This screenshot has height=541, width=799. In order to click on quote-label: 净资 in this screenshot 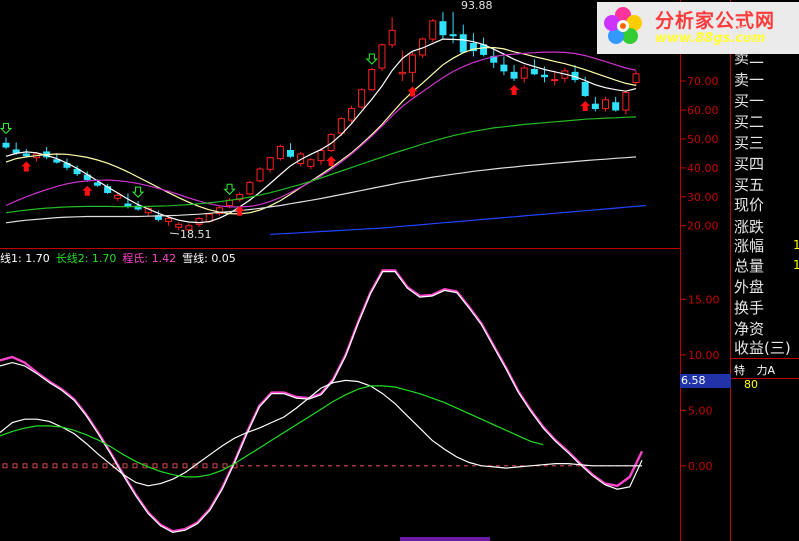, I will do `click(749, 329)`.